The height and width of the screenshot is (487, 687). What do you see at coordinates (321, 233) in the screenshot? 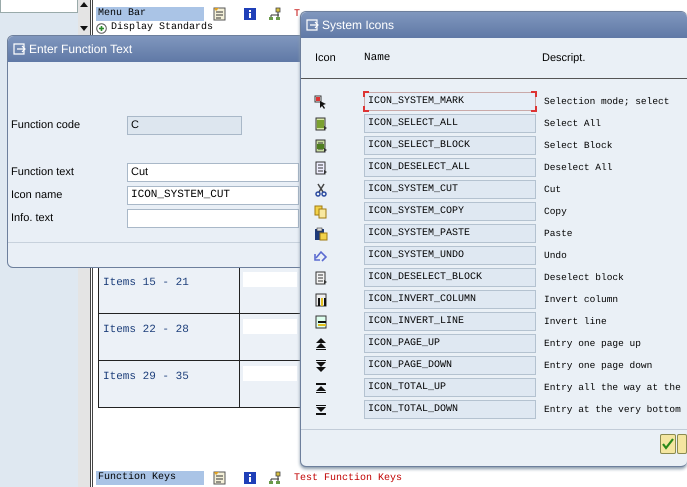
I see `clipboard-icon` at bounding box center [321, 233].